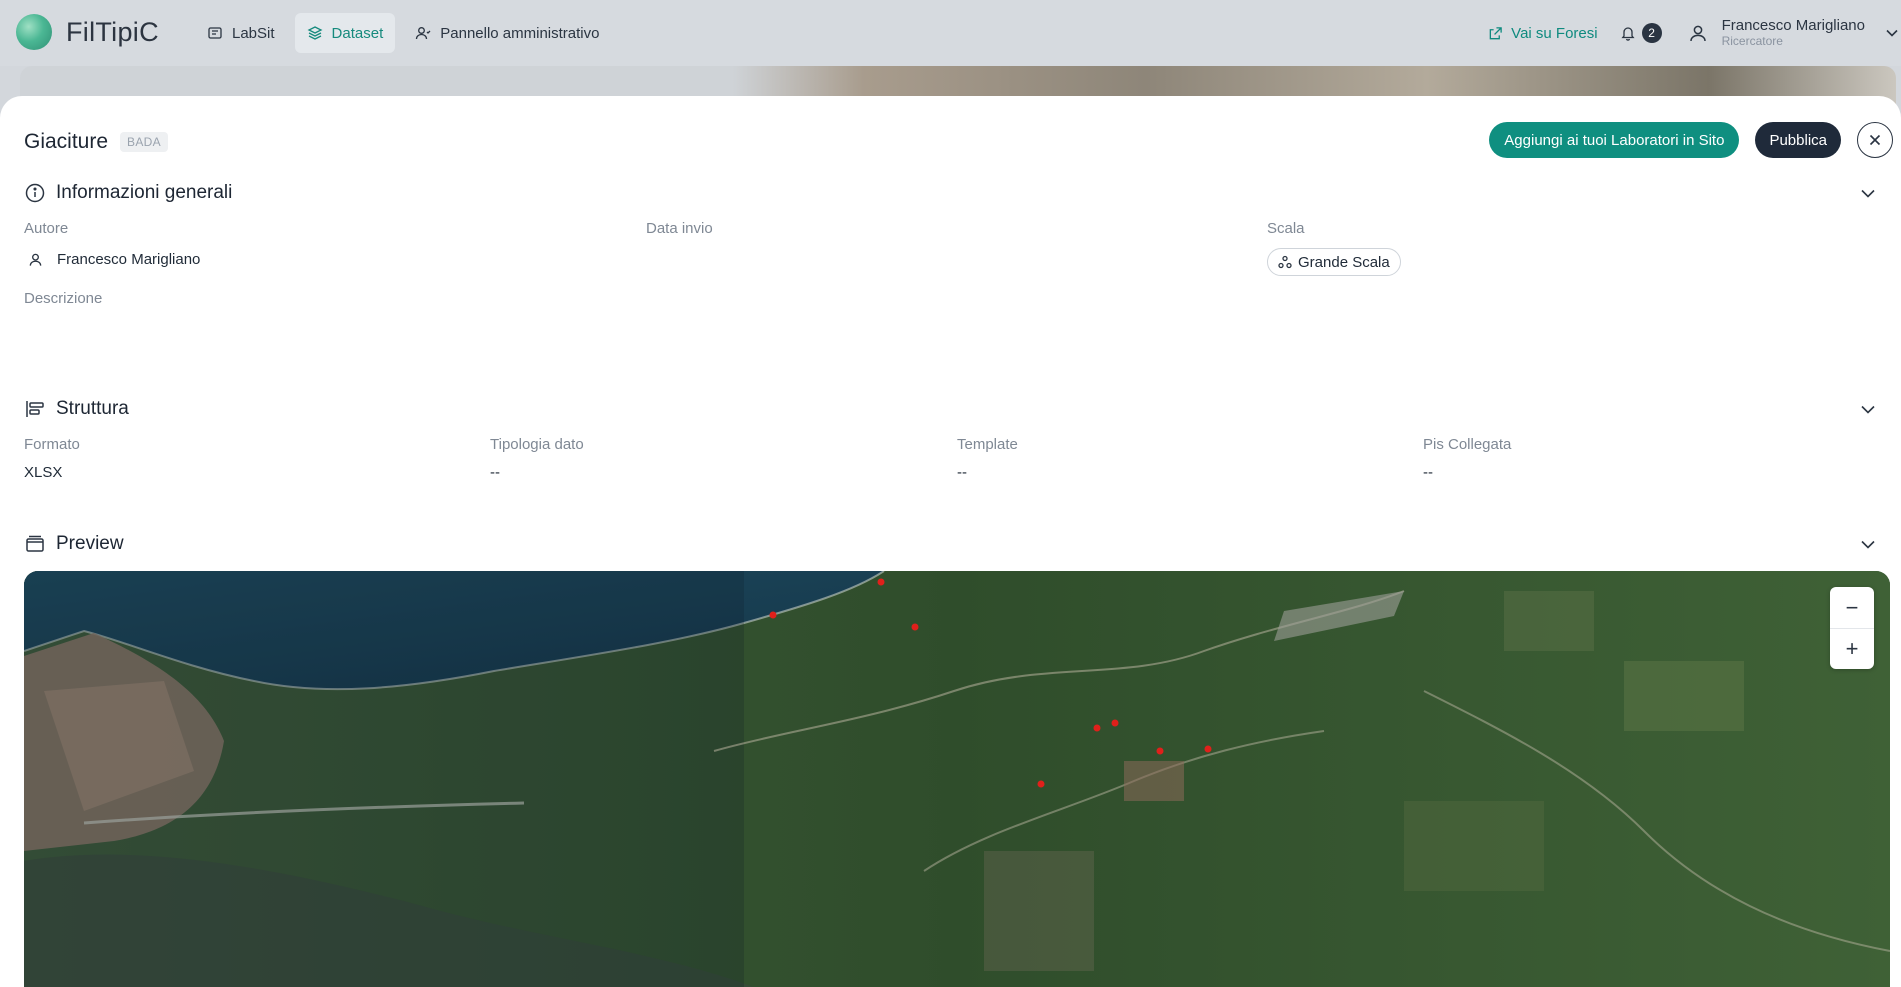  What do you see at coordinates (1286, 228) in the screenshot?
I see `scale-label: Scala` at bounding box center [1286, 228].